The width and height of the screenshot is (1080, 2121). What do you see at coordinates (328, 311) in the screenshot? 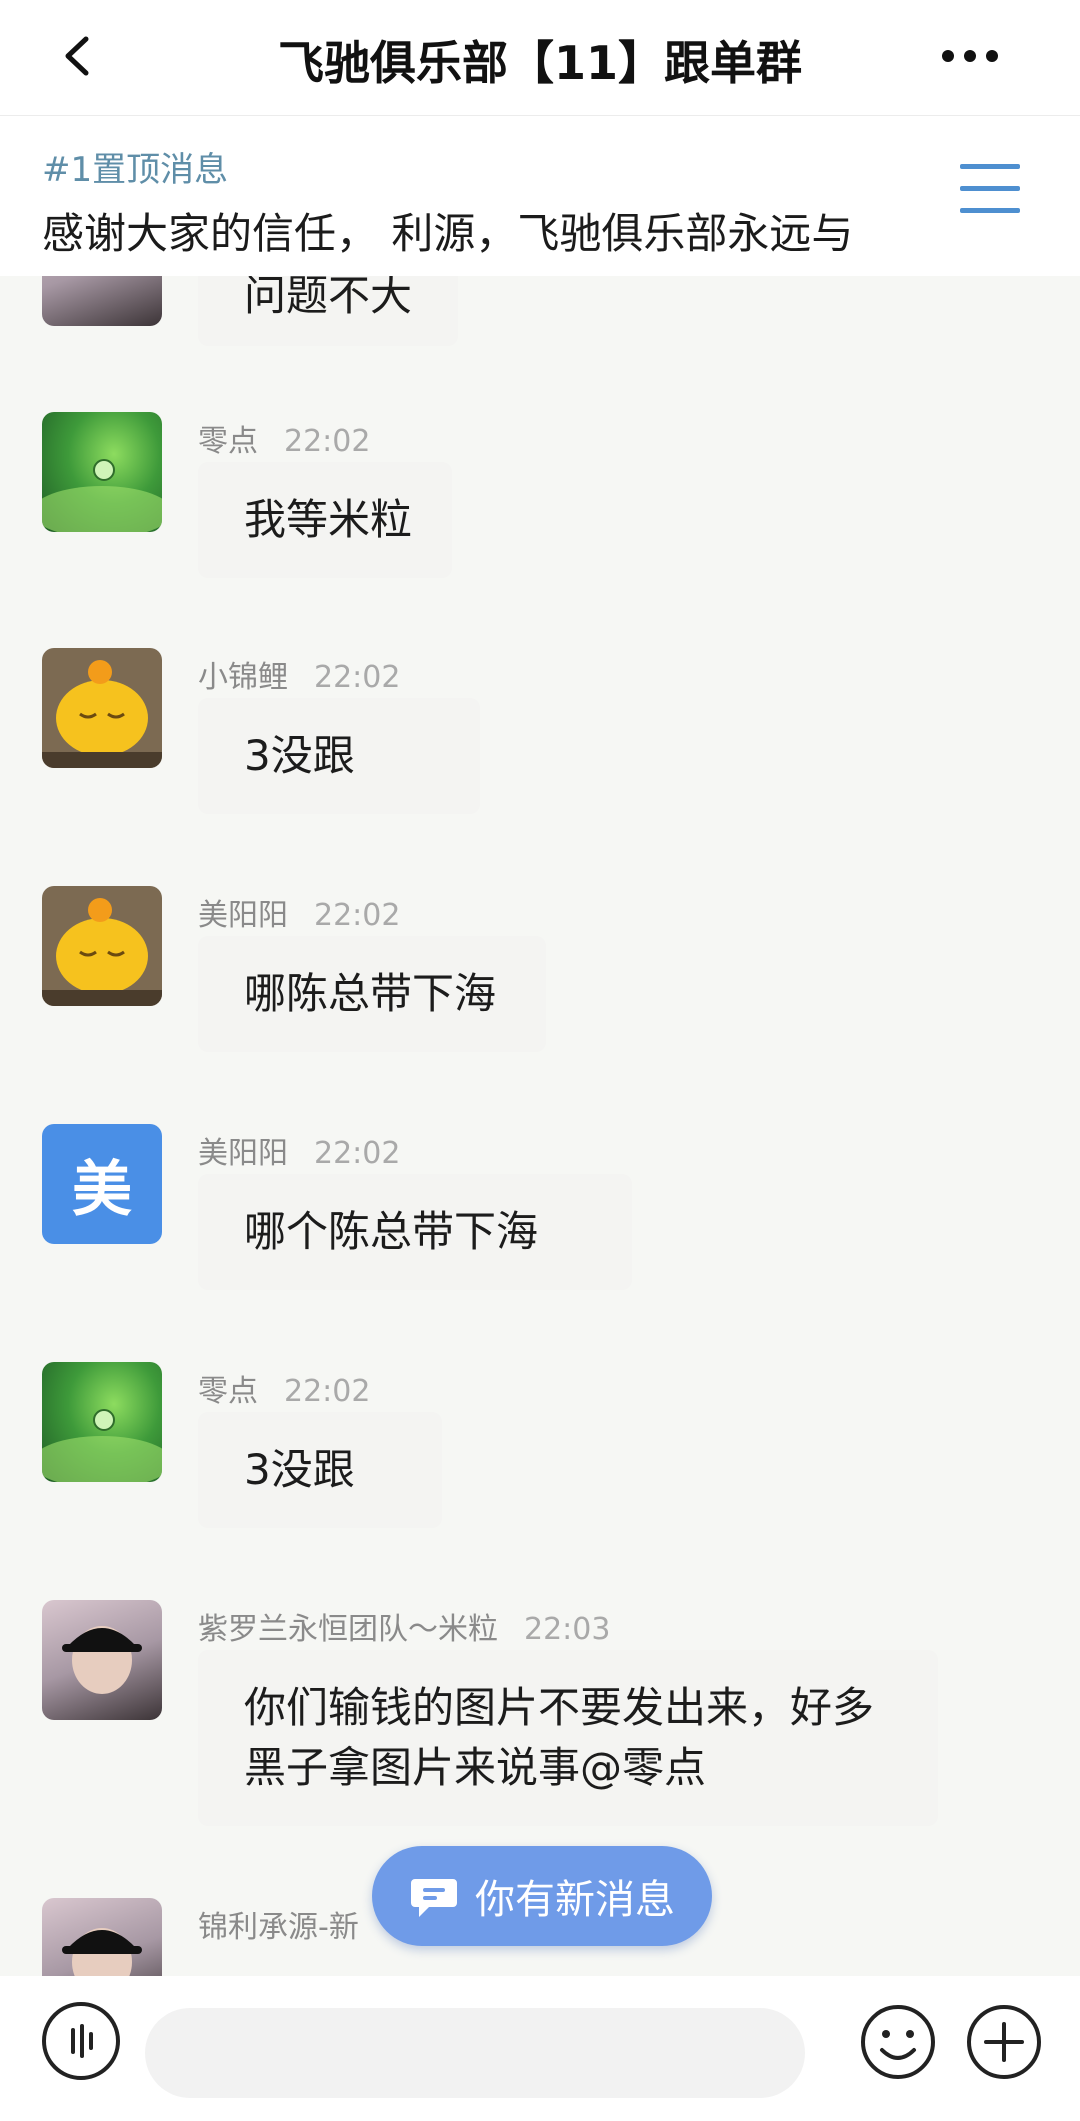
I see `message-bubble: 问题不大` at bounding box center [328, 311].